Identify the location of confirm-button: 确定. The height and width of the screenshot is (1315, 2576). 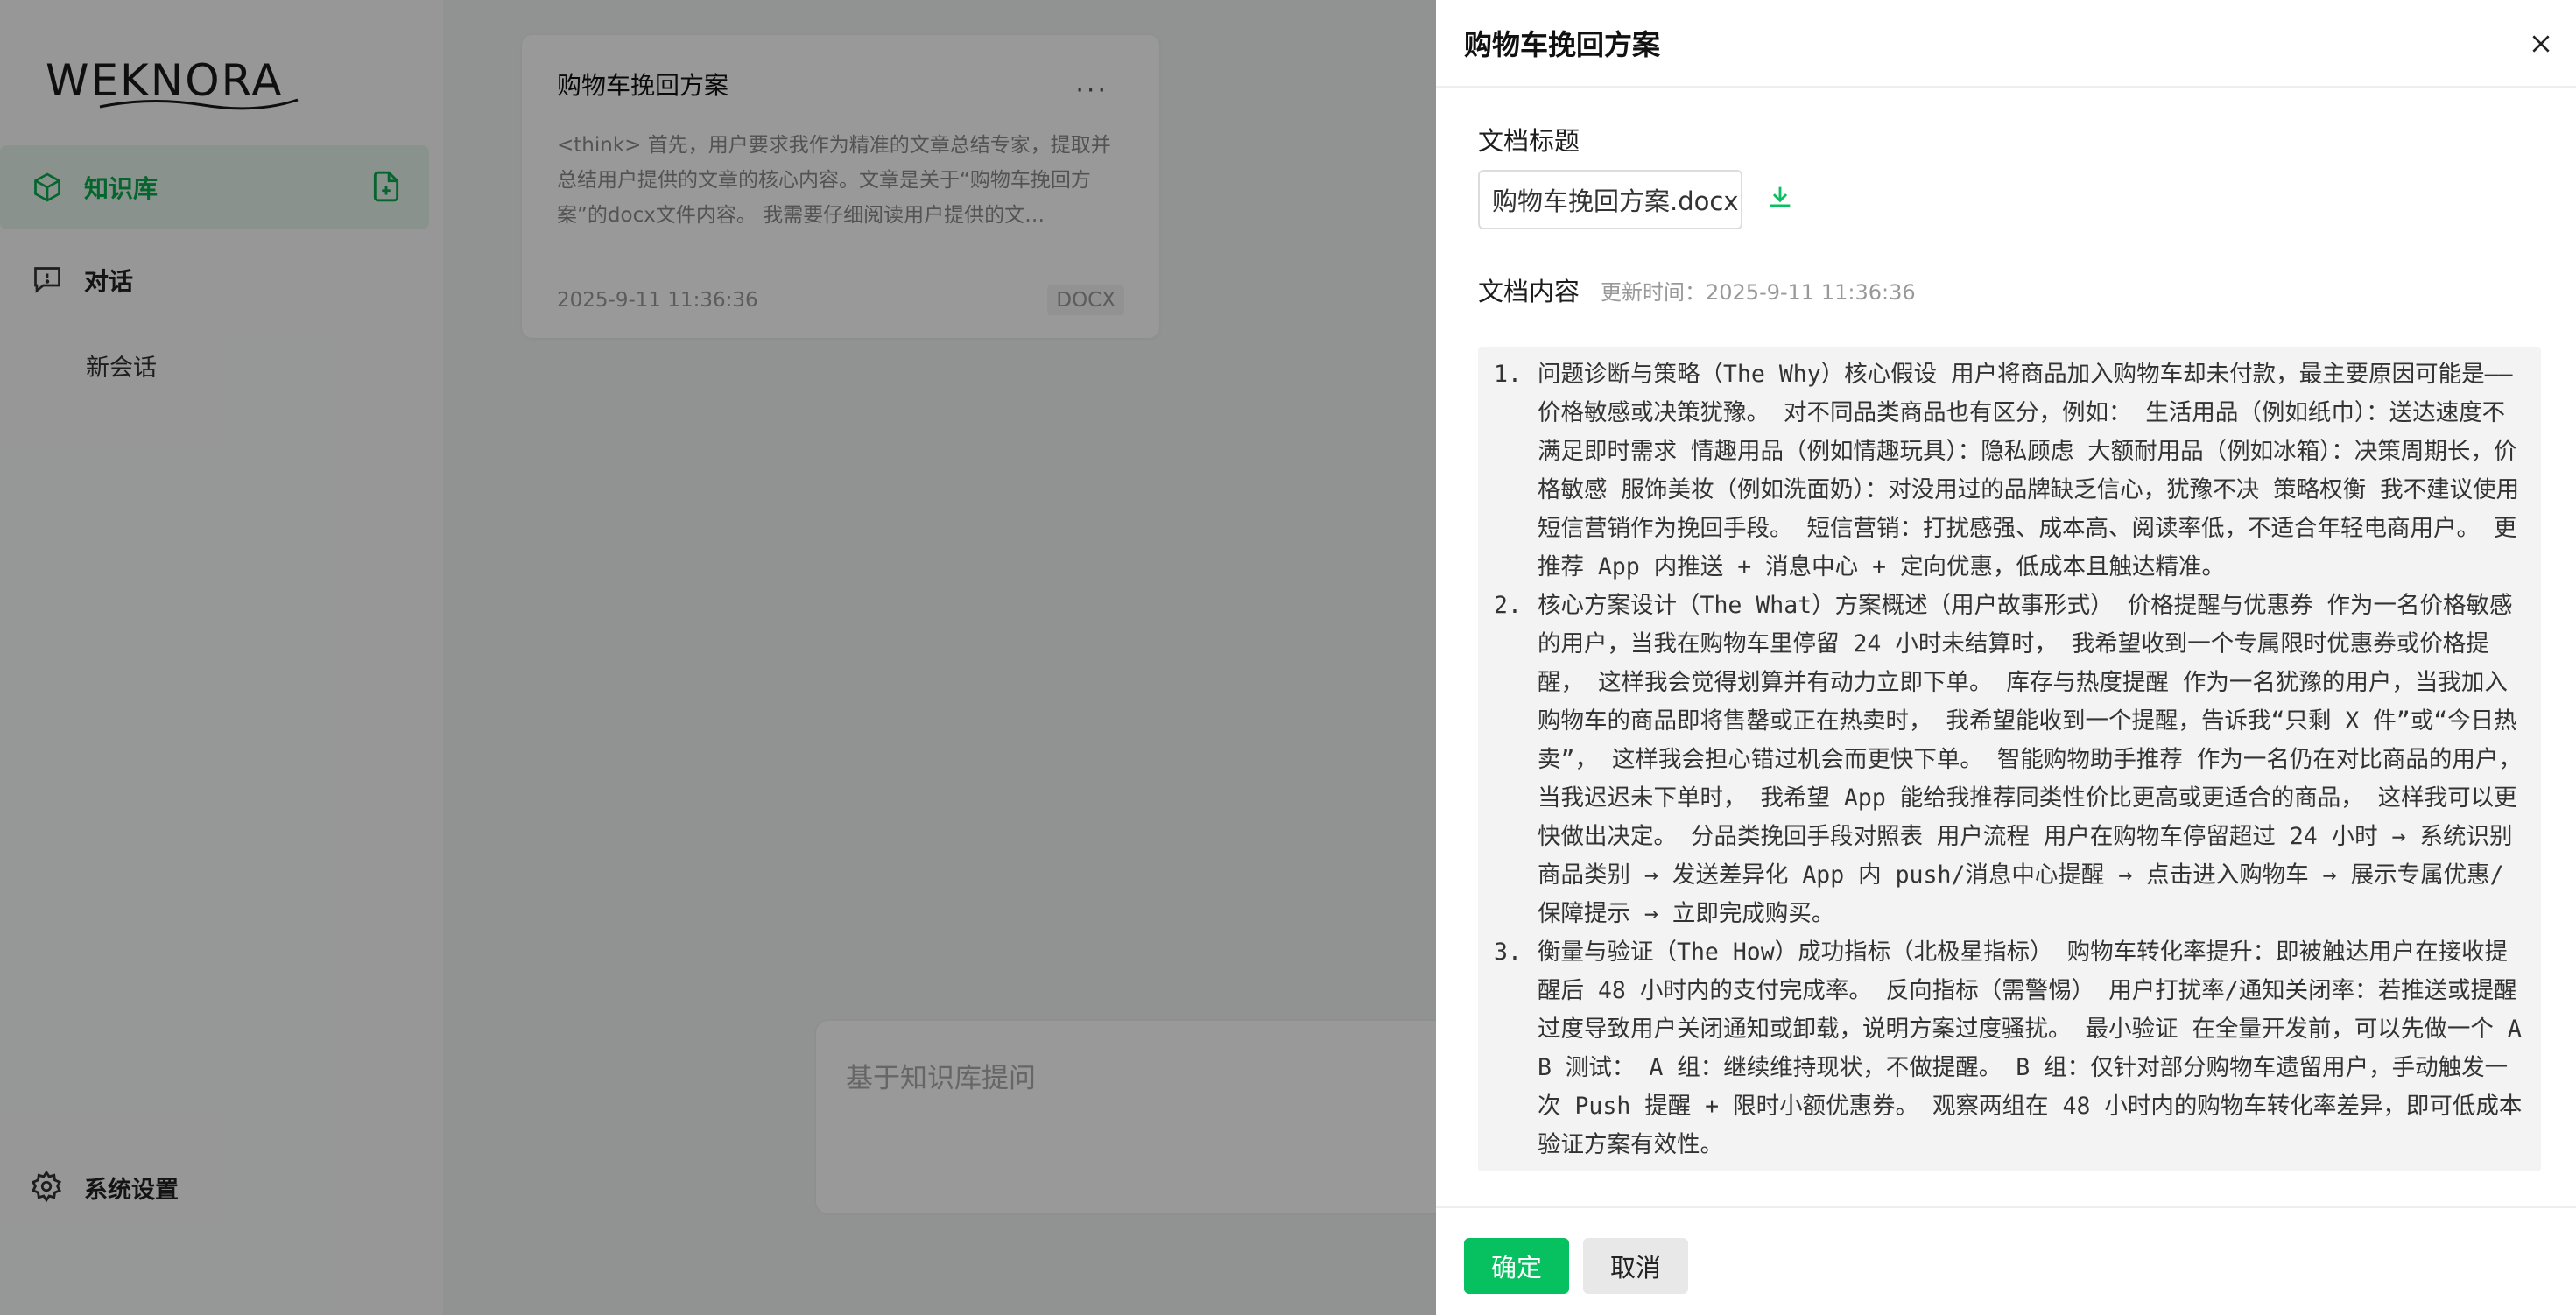
(1516, 1266).